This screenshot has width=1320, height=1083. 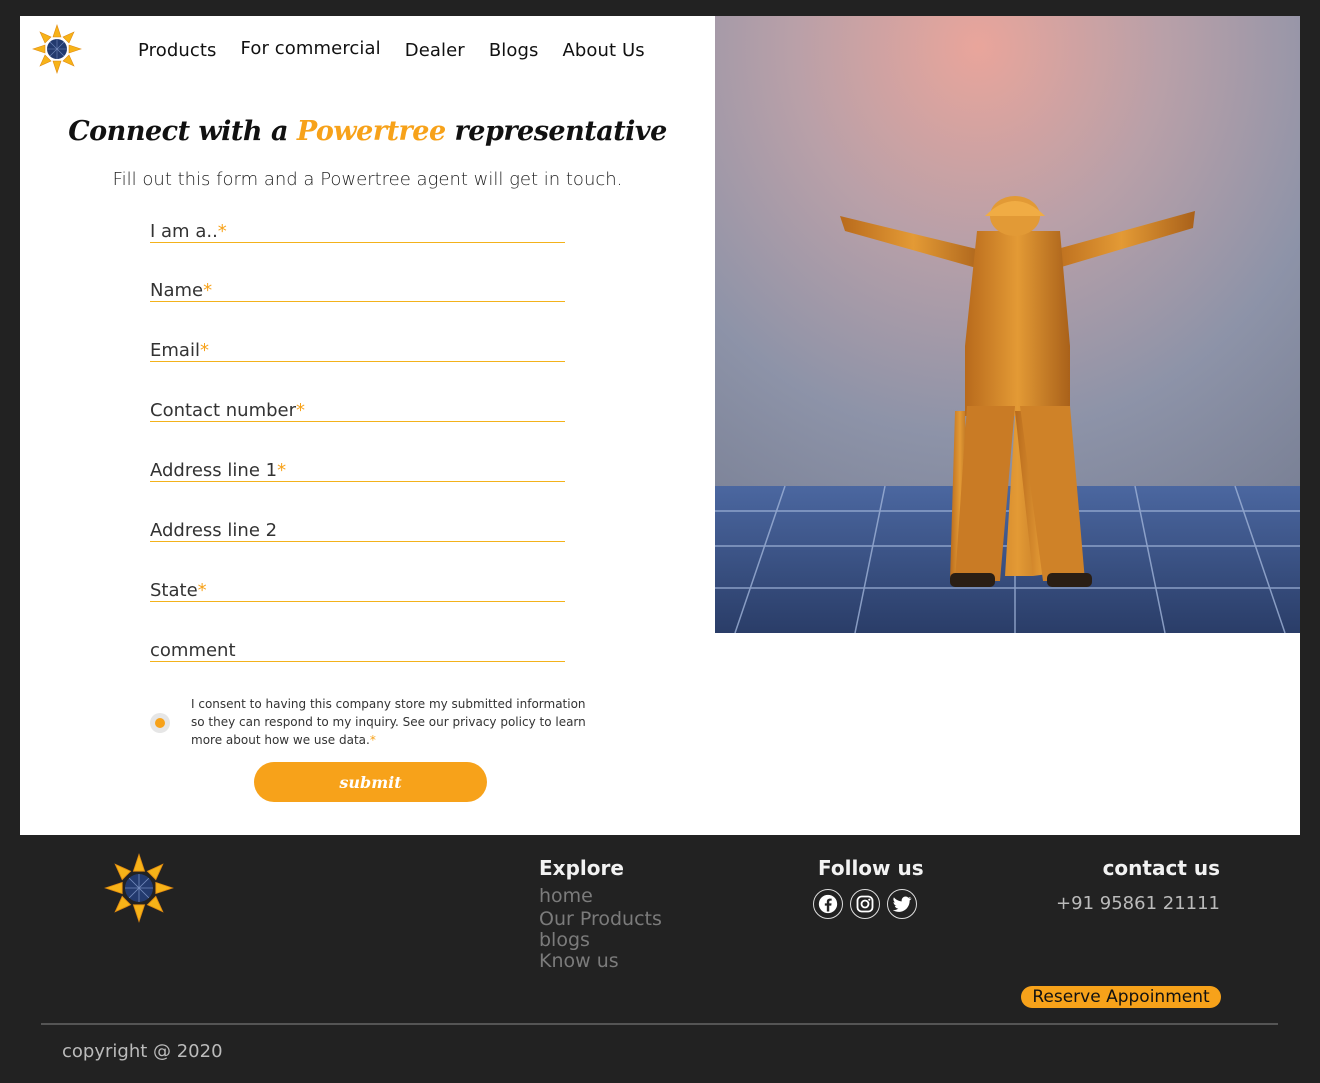 I want to click on twitter-icon, so click(x=902, y=904).